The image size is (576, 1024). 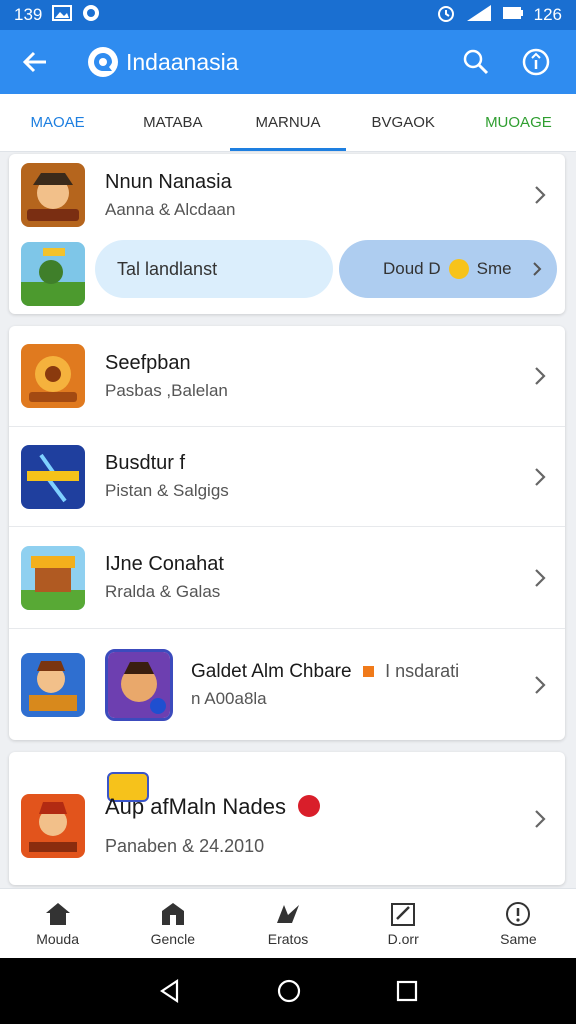 I want to click on tab-mataba: MATABA, so click(x=172, y=122).